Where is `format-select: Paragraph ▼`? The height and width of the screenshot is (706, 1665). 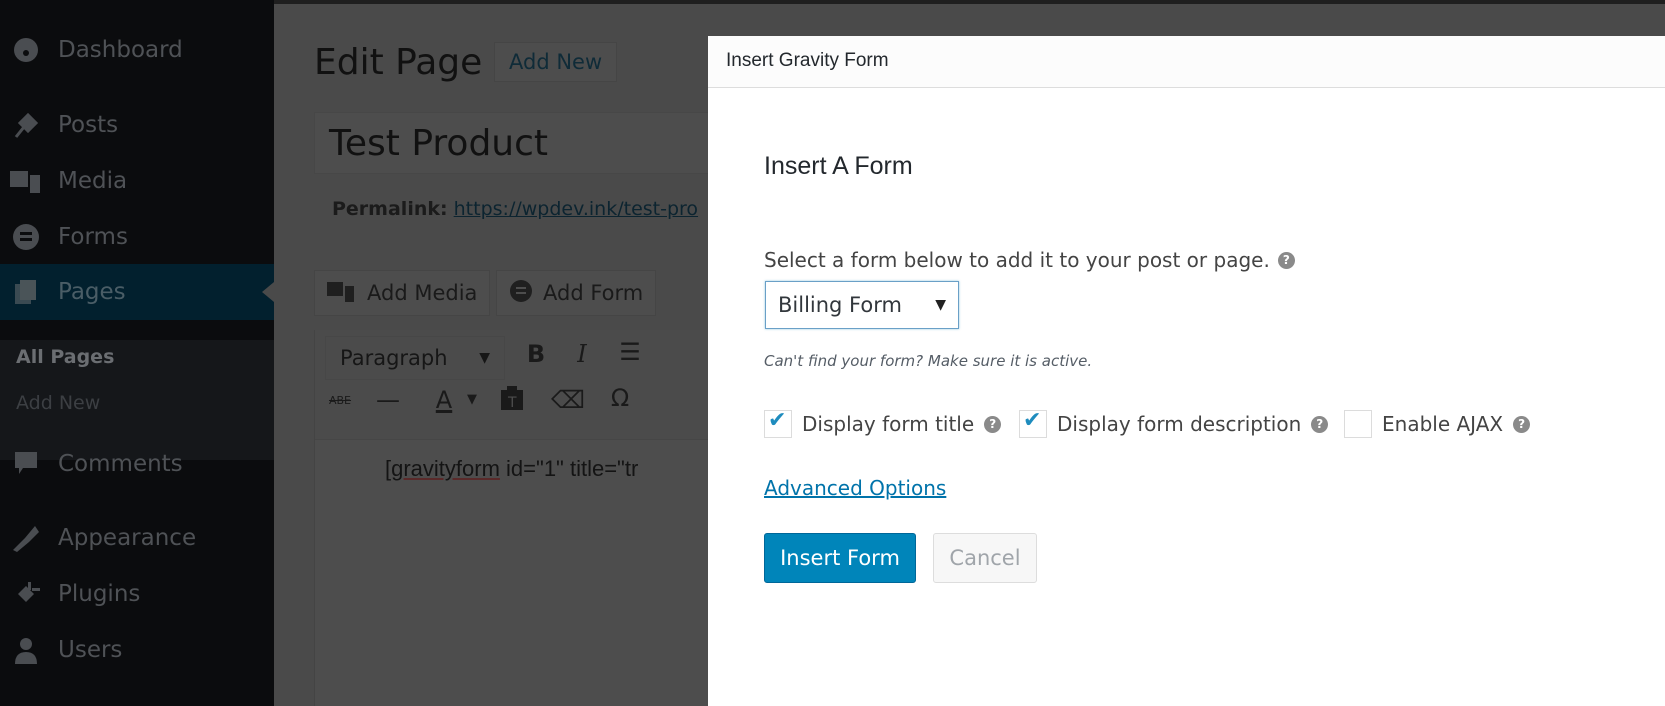
format-select: Paragraph ▼ is located at coordinates (415, 358).